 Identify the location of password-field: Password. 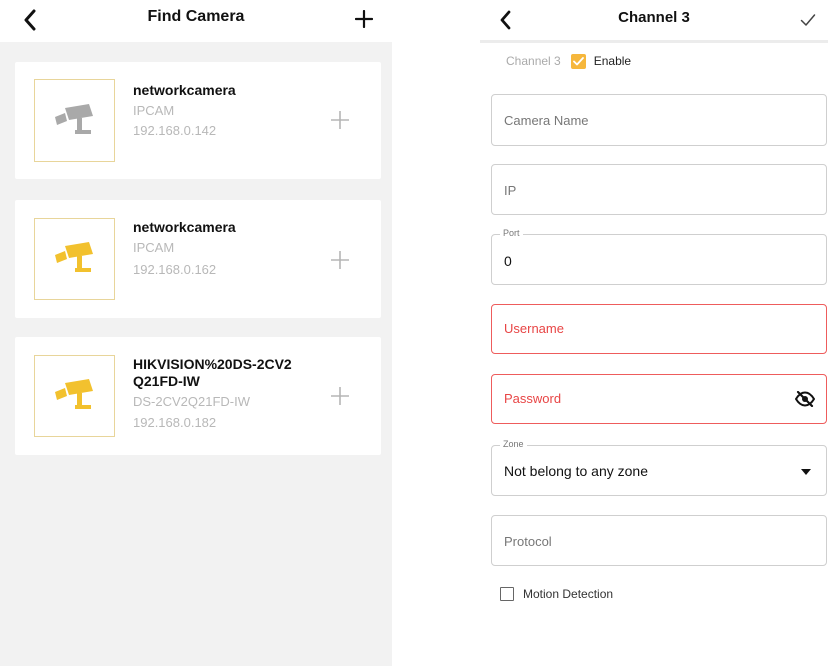
(659, 399).